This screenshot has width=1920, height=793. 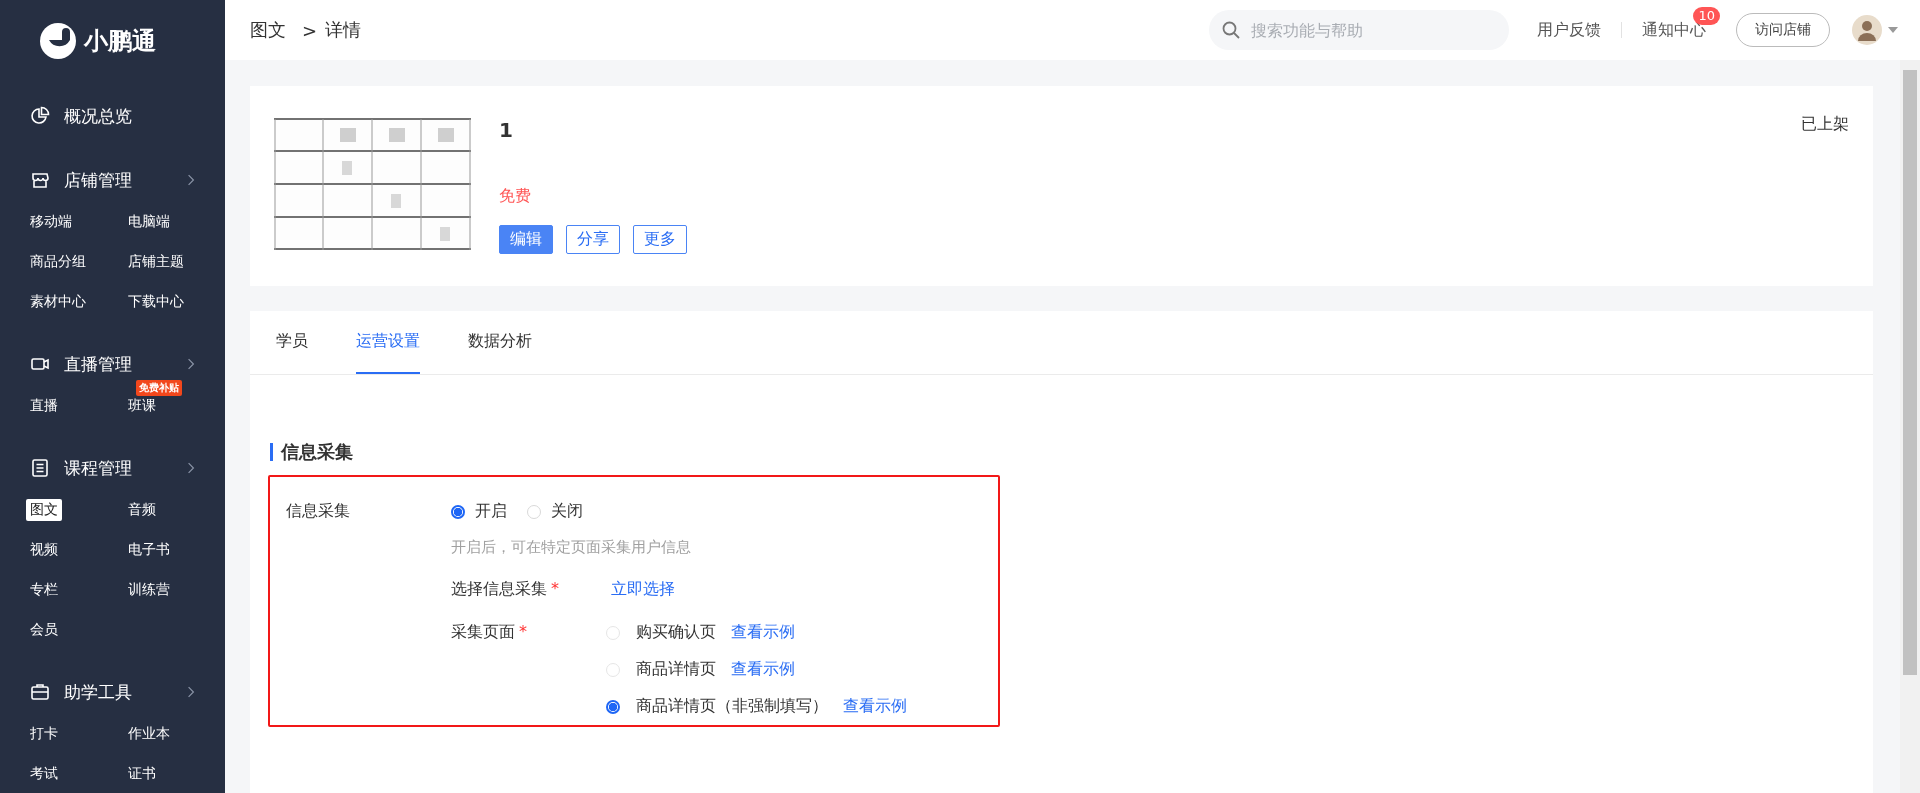 I want to click on search-icon, so click(x=1231, y=30).